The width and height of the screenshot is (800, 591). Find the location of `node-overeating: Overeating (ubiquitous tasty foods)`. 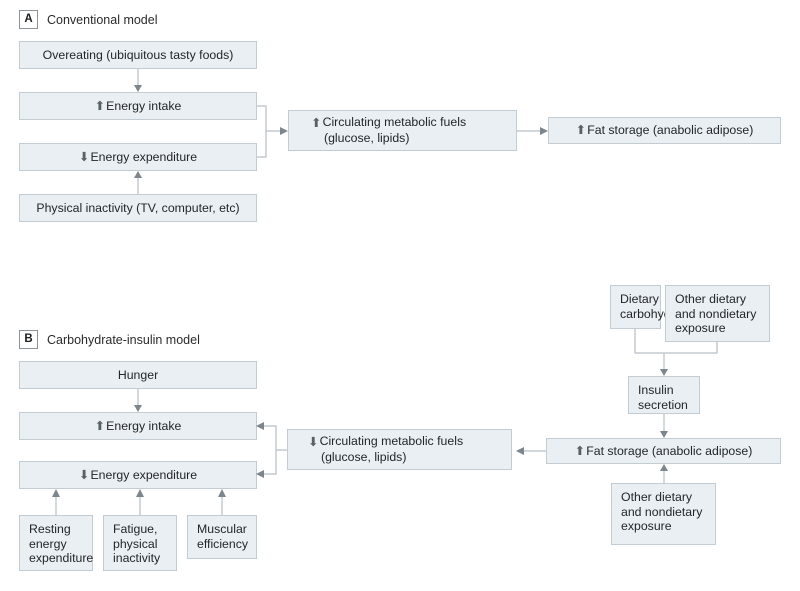

node-overeating: Overeating (ubiquitous tasty foods) is located at coordinates (138, 55).